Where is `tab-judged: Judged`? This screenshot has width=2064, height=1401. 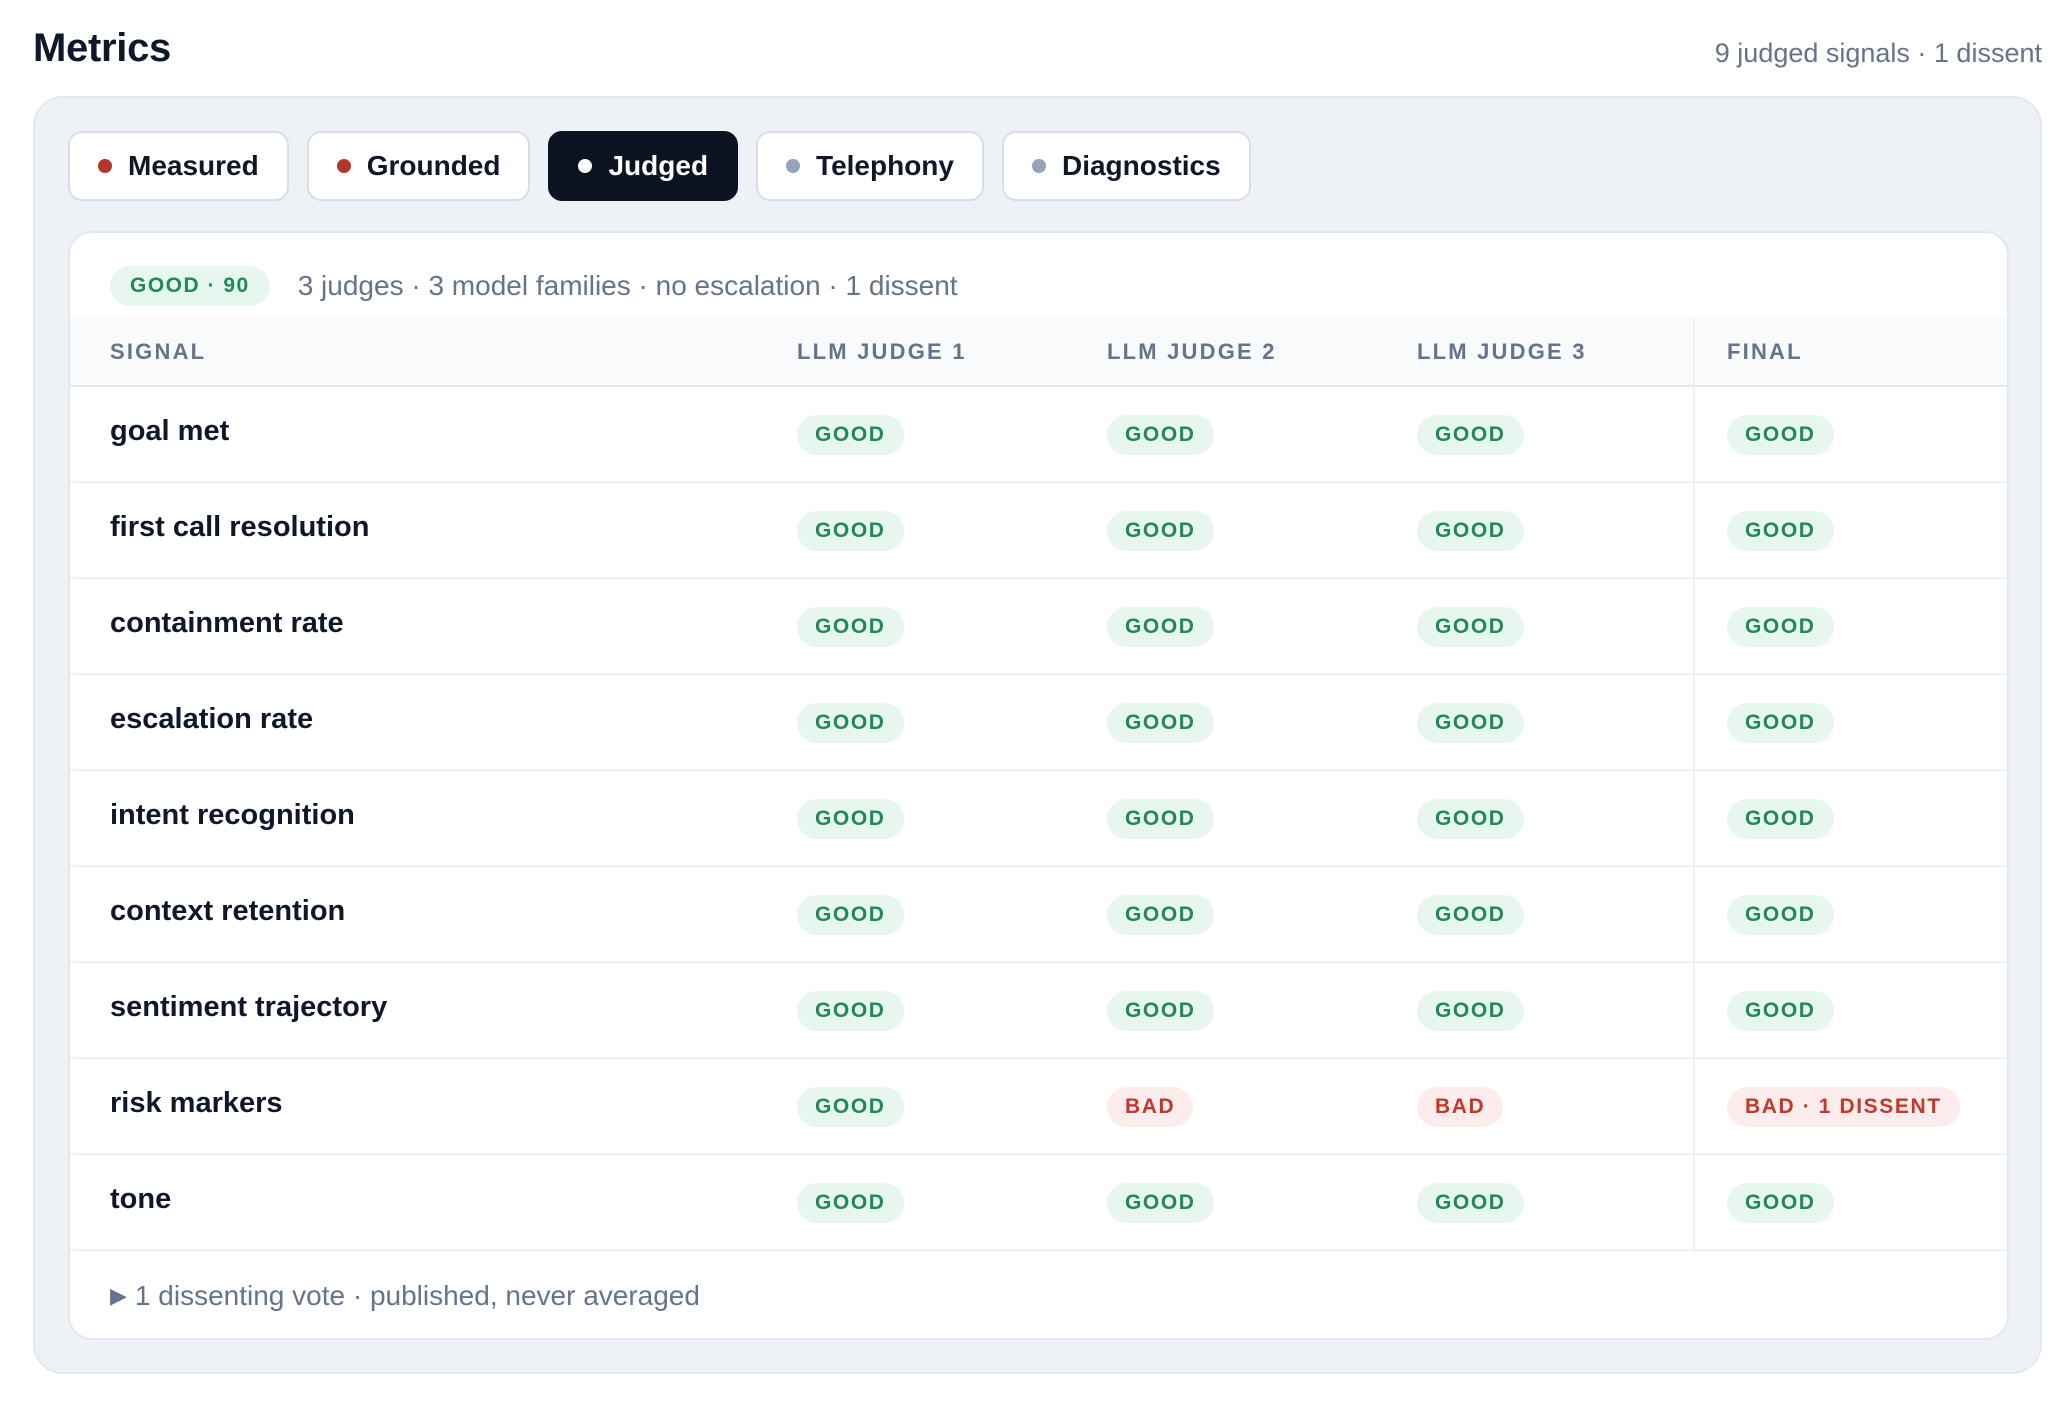
tab-judged: Judged is located at coordinates (643, 166).